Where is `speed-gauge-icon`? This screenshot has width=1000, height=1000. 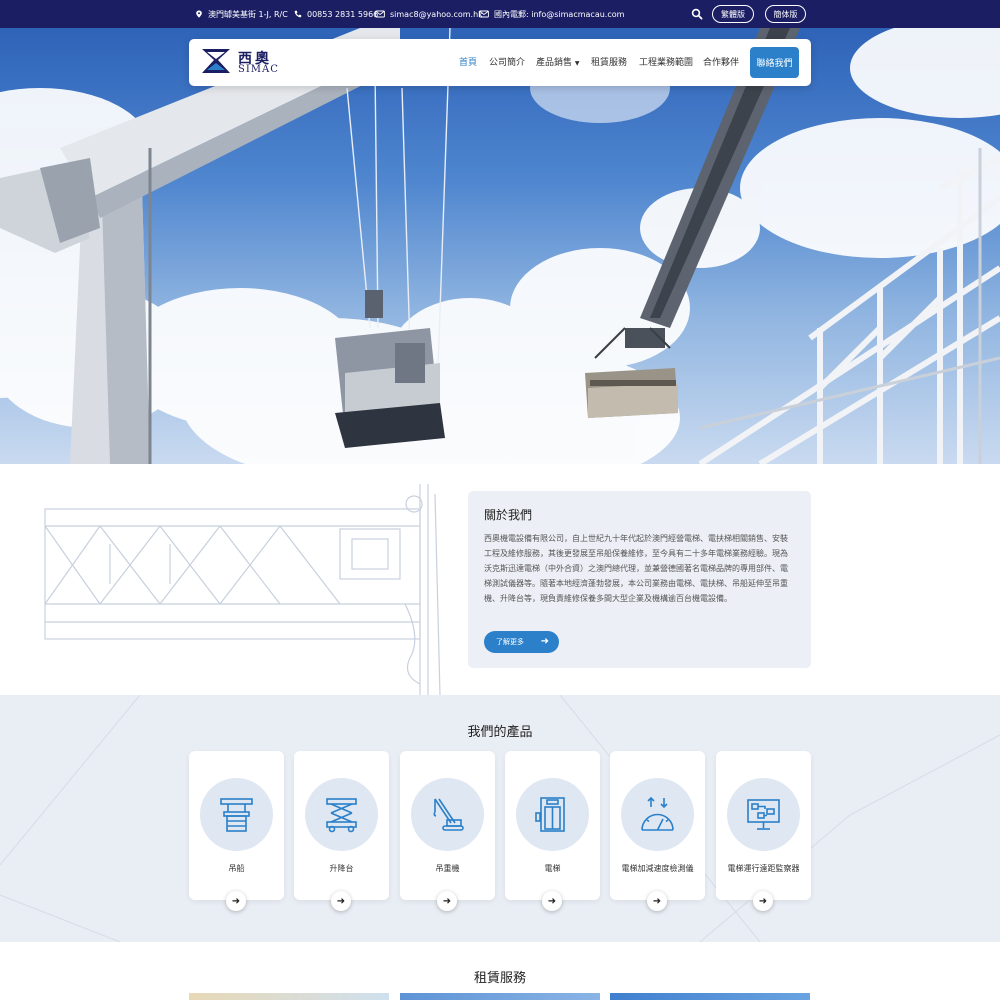 speed-gauge-icon is located at coordinates (657, 813).